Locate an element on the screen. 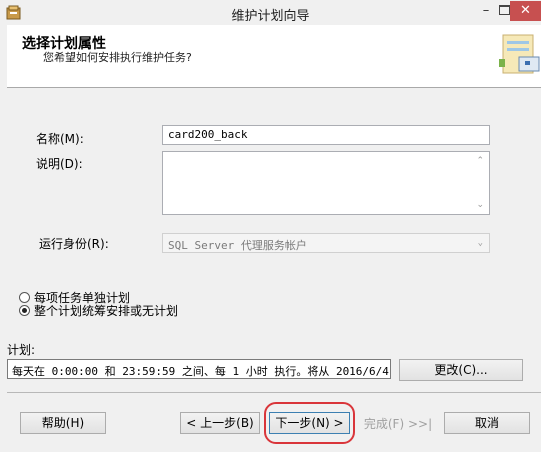 This screenshot has height=452, width=541. cancel-button: 取消 is located at coordinates (487, 423).